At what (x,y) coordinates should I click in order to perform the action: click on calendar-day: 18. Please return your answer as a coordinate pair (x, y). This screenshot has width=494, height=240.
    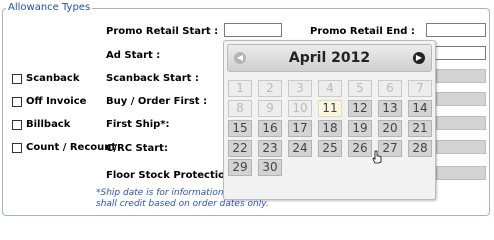
    Looking at the image, I should click on (330, 128).